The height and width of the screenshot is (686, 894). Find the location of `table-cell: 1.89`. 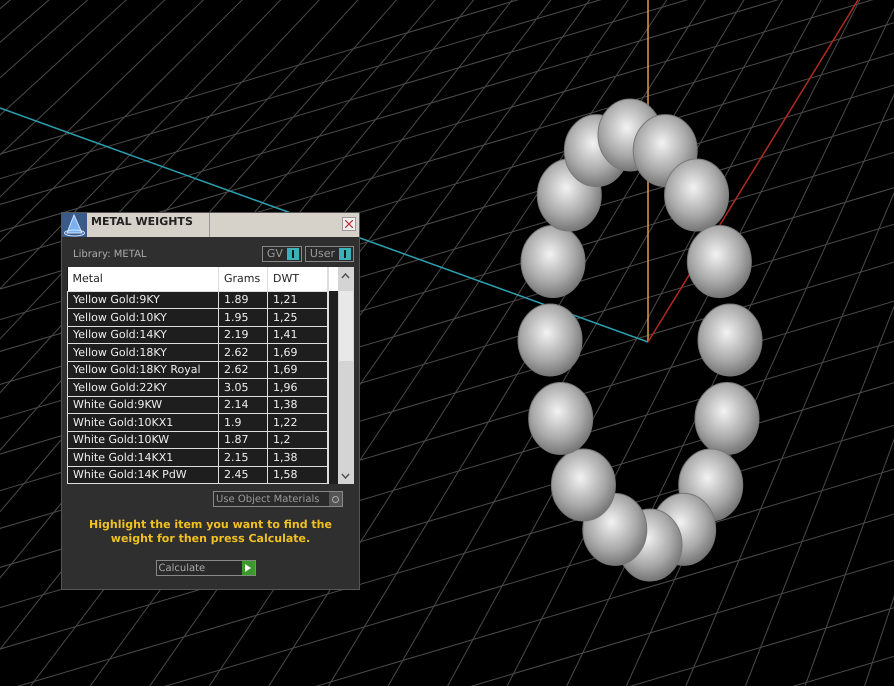

table-cell: 1.89 is located at coordinates (243, 299).